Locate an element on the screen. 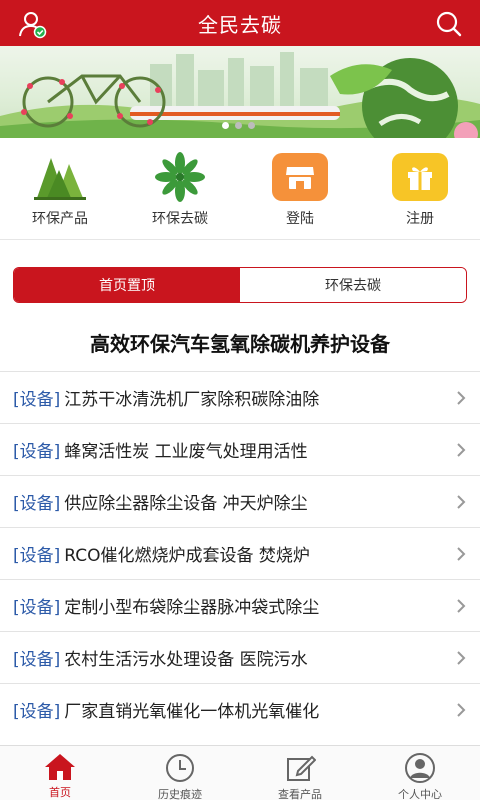 The height and width of the screenshot is (800, 480). list-item: [设备] 供应除尘器除尘设备 冲天炉除尘 is located at coordinates (240, 501).